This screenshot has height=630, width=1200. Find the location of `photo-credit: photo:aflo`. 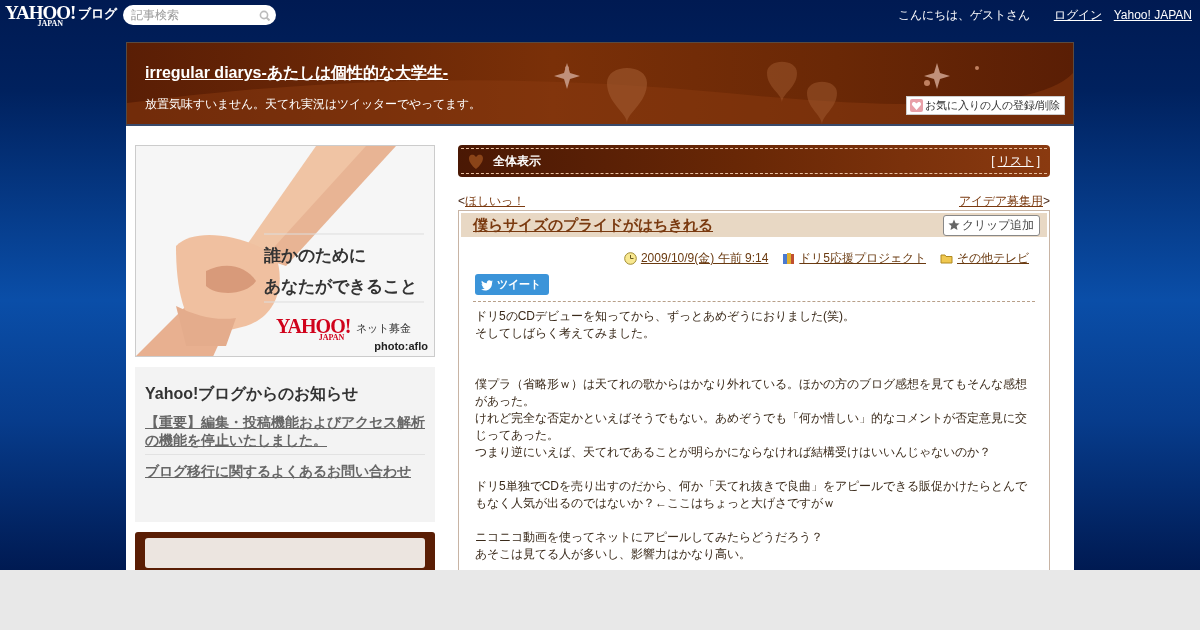

photo-credit: photo:aflo is located at coordinates (401, 346).